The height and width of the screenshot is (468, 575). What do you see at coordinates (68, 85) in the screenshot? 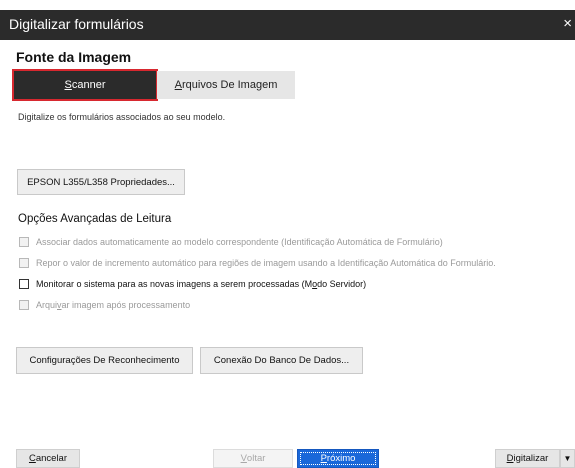
I see `tab-scanner-accel: S` at bounding box center [68, 85].